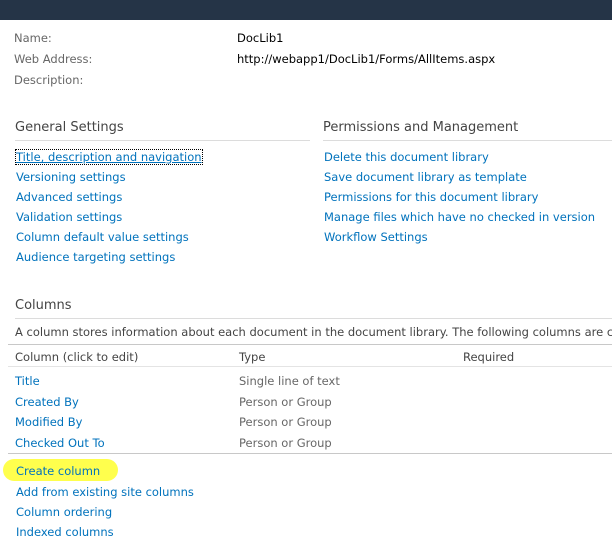  I want to click on column-row-modified-by-link: Modified By, so click(48, 422).